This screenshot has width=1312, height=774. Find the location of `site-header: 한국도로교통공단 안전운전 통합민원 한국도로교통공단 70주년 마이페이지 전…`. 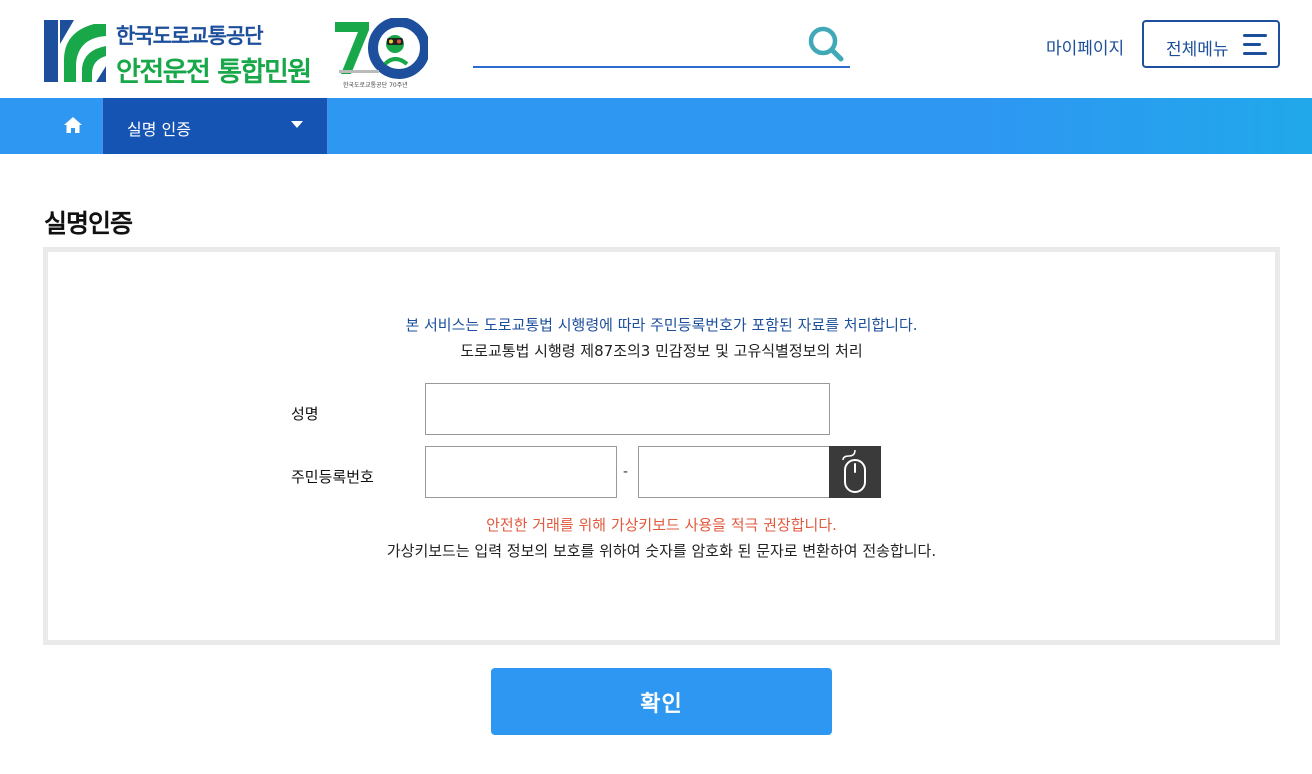

site-header: 한국도로교통공단 안전운전 통합민원 한국도로교통공단 70주년 마이페이지 전… is located at coordinates (656, 49).